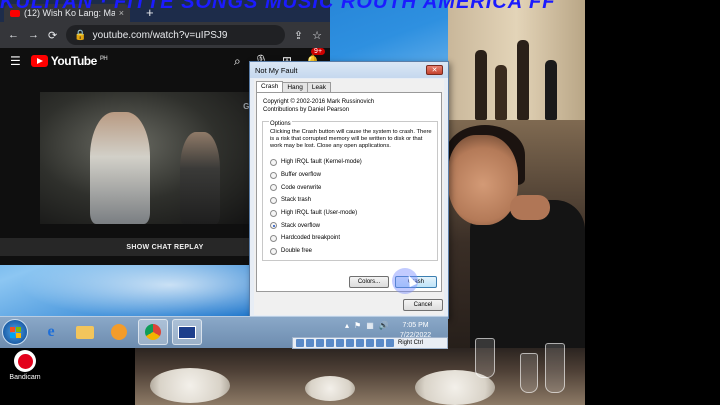 Image resolution: width=720 pixels, height=405 pixels. What do you see at coordinates (280, 124) in the screenshot?
I see `options-label: Options` at bounding box center [280, 124].